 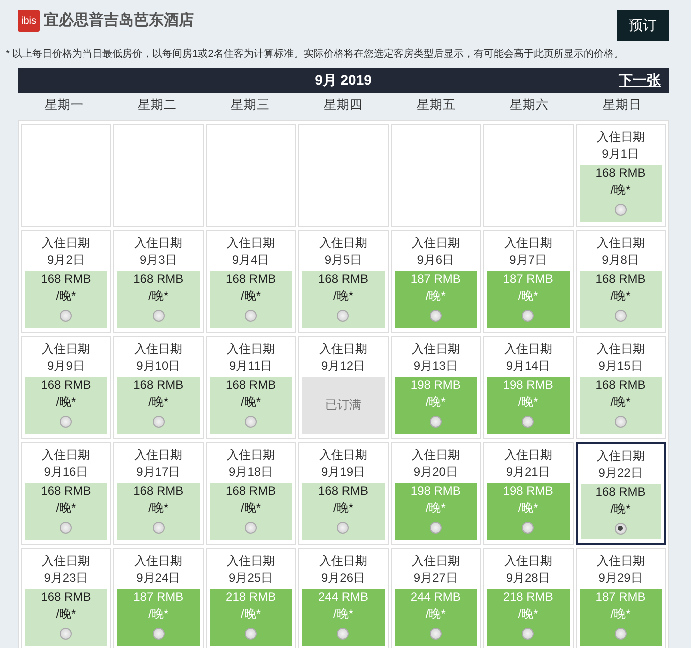 What do you see at coordinates (251, 387) in the screenshot?
I see `day-cell: 入住日期 9月11日 168 RMB /晚*` at bounding box center [251, 387].